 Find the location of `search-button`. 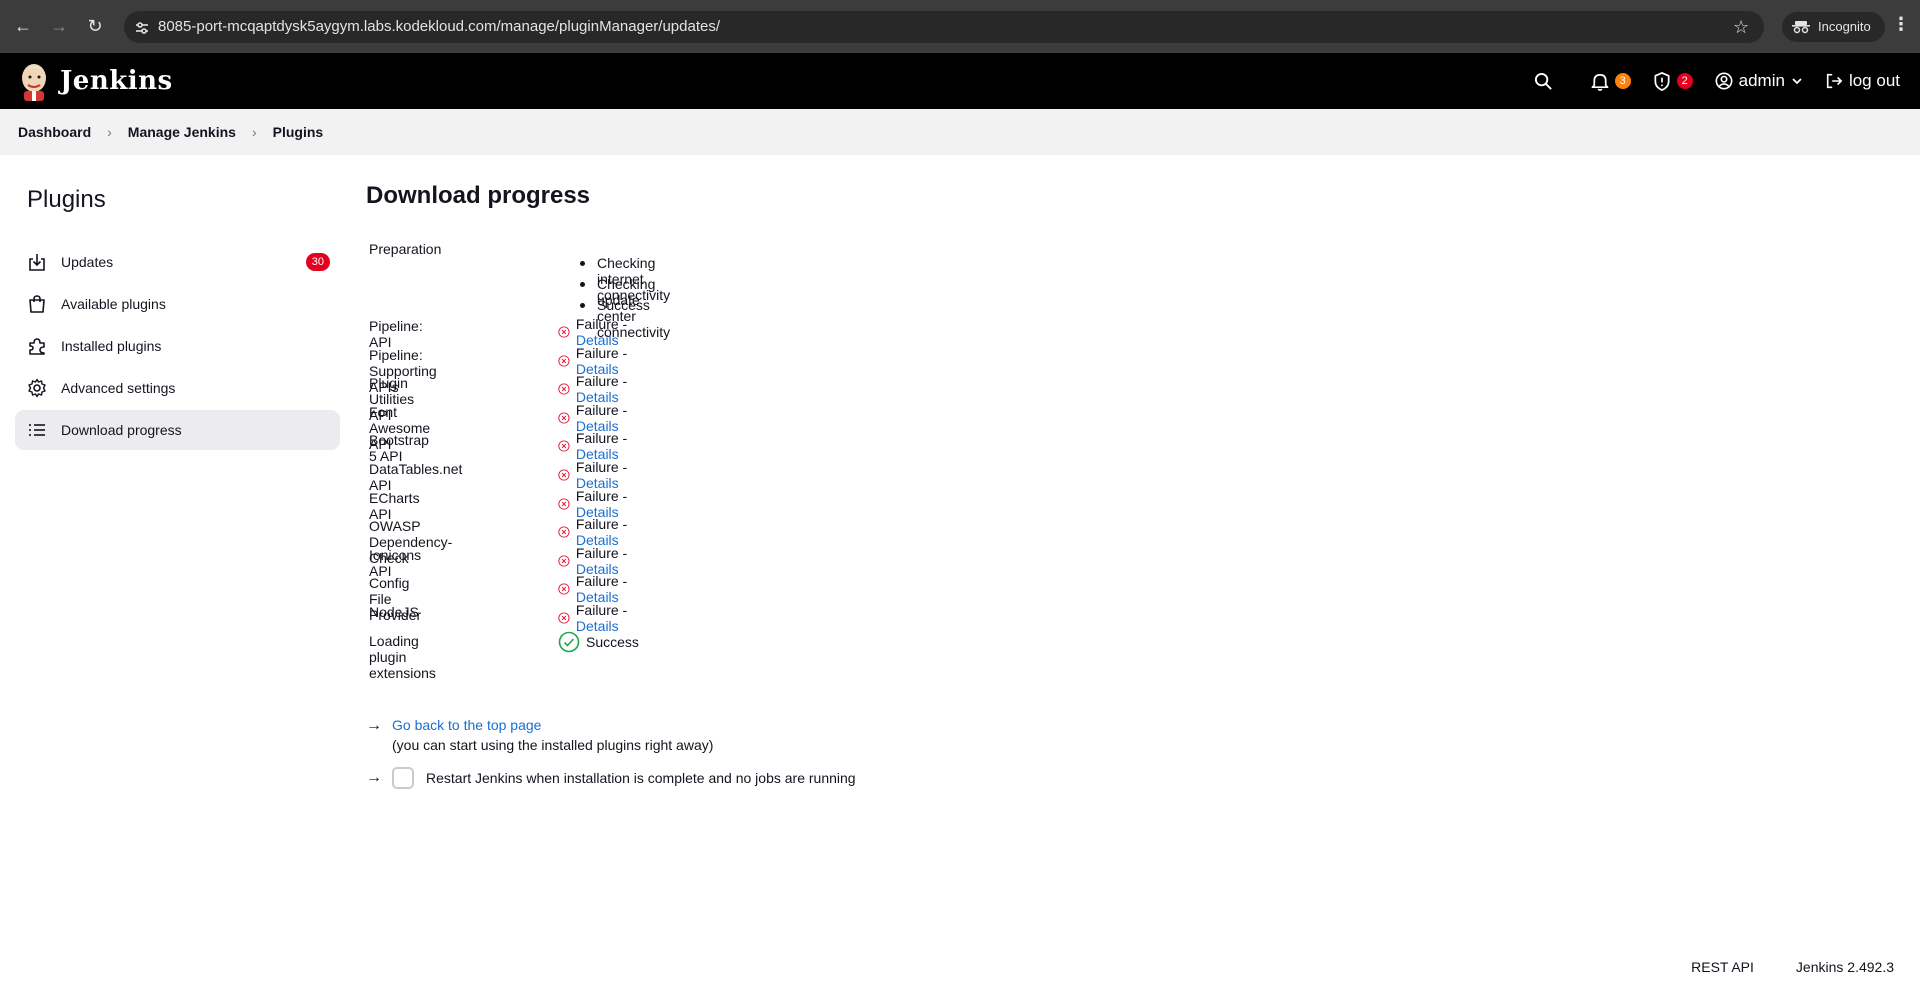

search-button is located at coordinates (1543, 81).